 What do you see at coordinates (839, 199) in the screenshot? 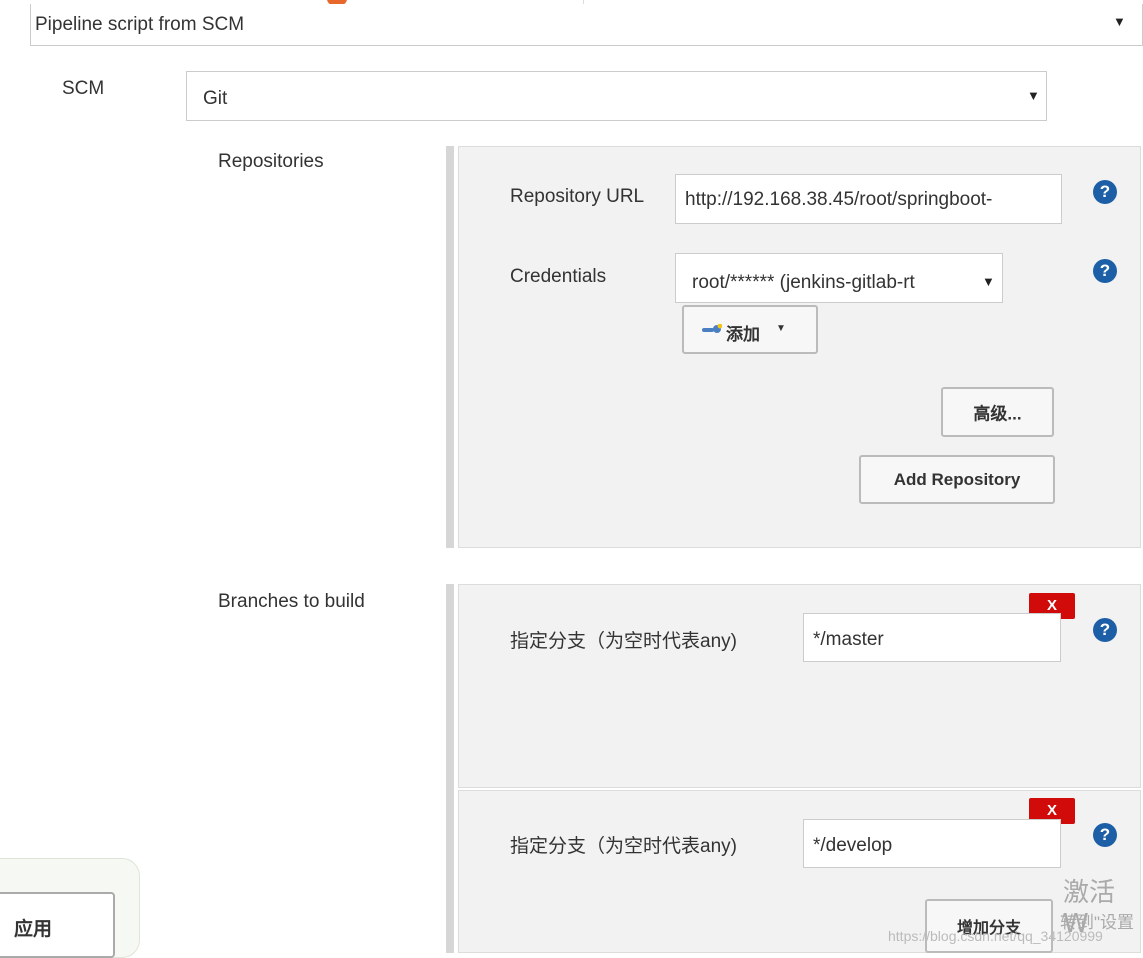
I see `repository-url-value: http://192.168.38.45/root/springboot-` at bounding box center [839, 199].